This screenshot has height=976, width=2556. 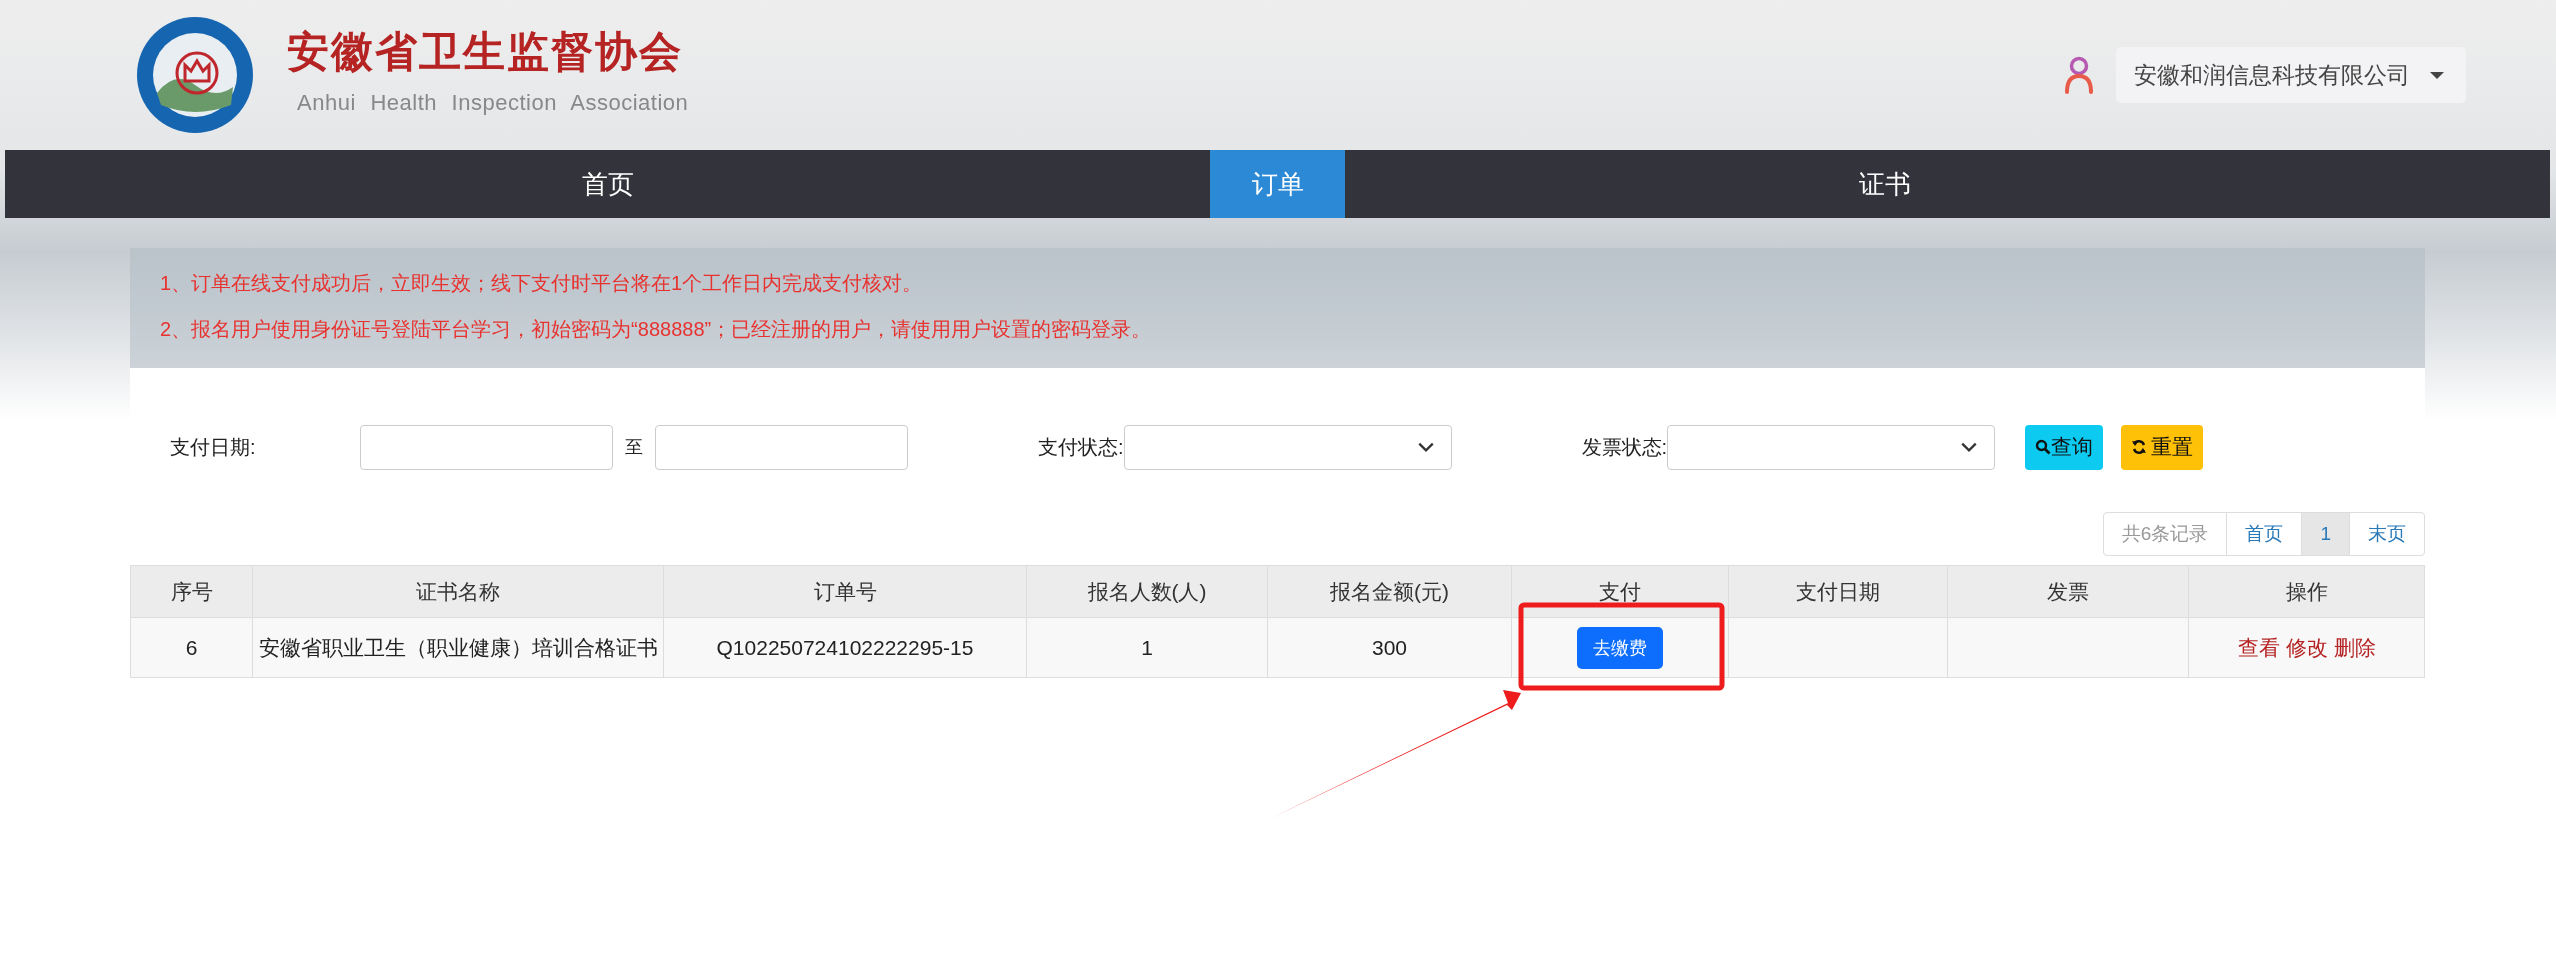 I want to click on range-separator: 至, so click(x=634, y=447).